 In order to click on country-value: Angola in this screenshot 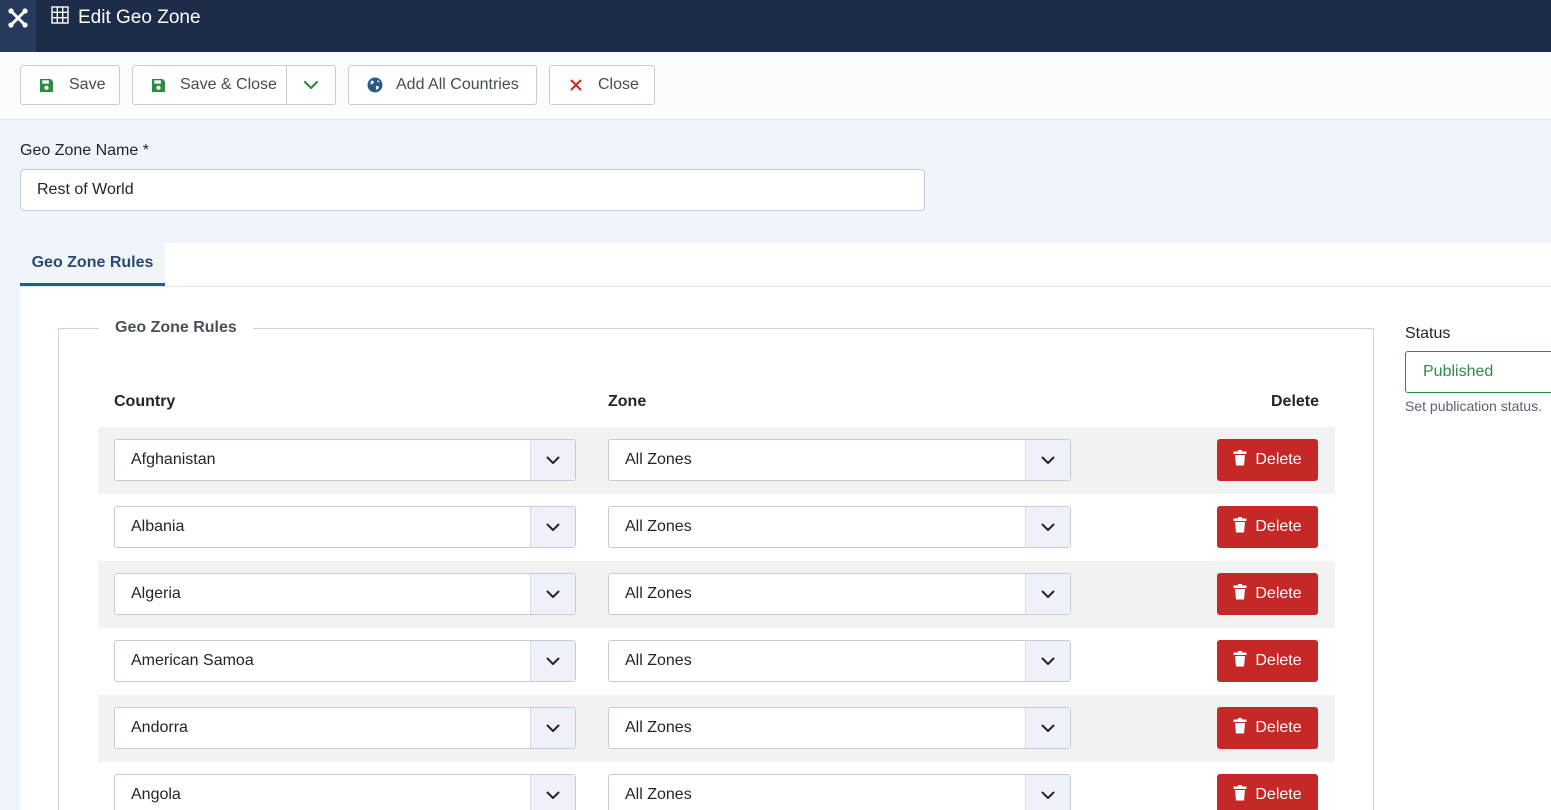, I will do `click(156, 794)`.